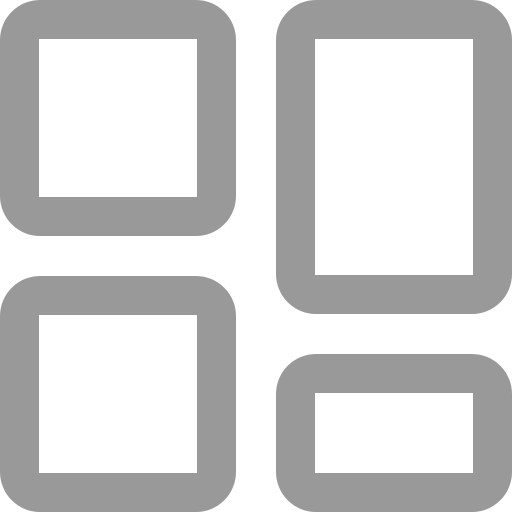 This screenshot has width=512, height=512. Describe the element at coordinates (394, 433) in the screenshot. I see `bottom-right-panel` at that location.